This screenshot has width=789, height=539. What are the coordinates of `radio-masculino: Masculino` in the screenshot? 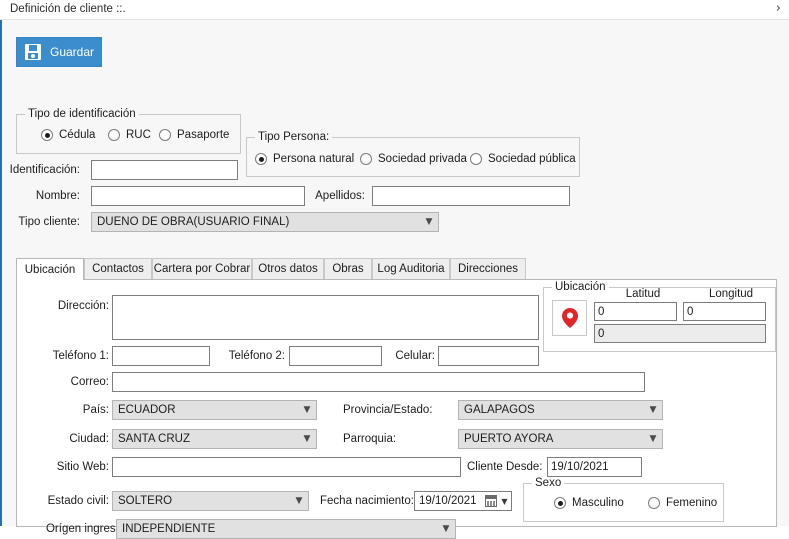 It's located at (589, 503).